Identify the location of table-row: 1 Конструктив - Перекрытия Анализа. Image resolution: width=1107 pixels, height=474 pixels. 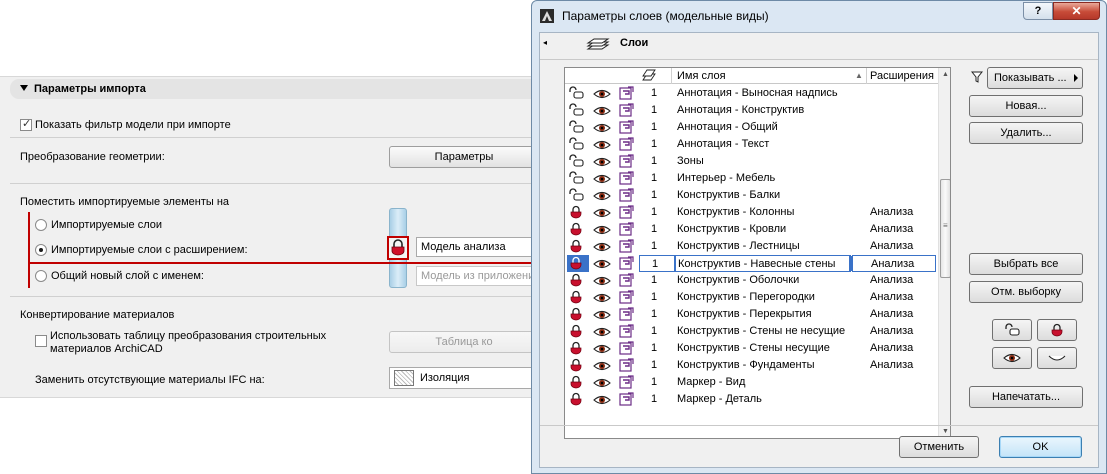
(751, 314).